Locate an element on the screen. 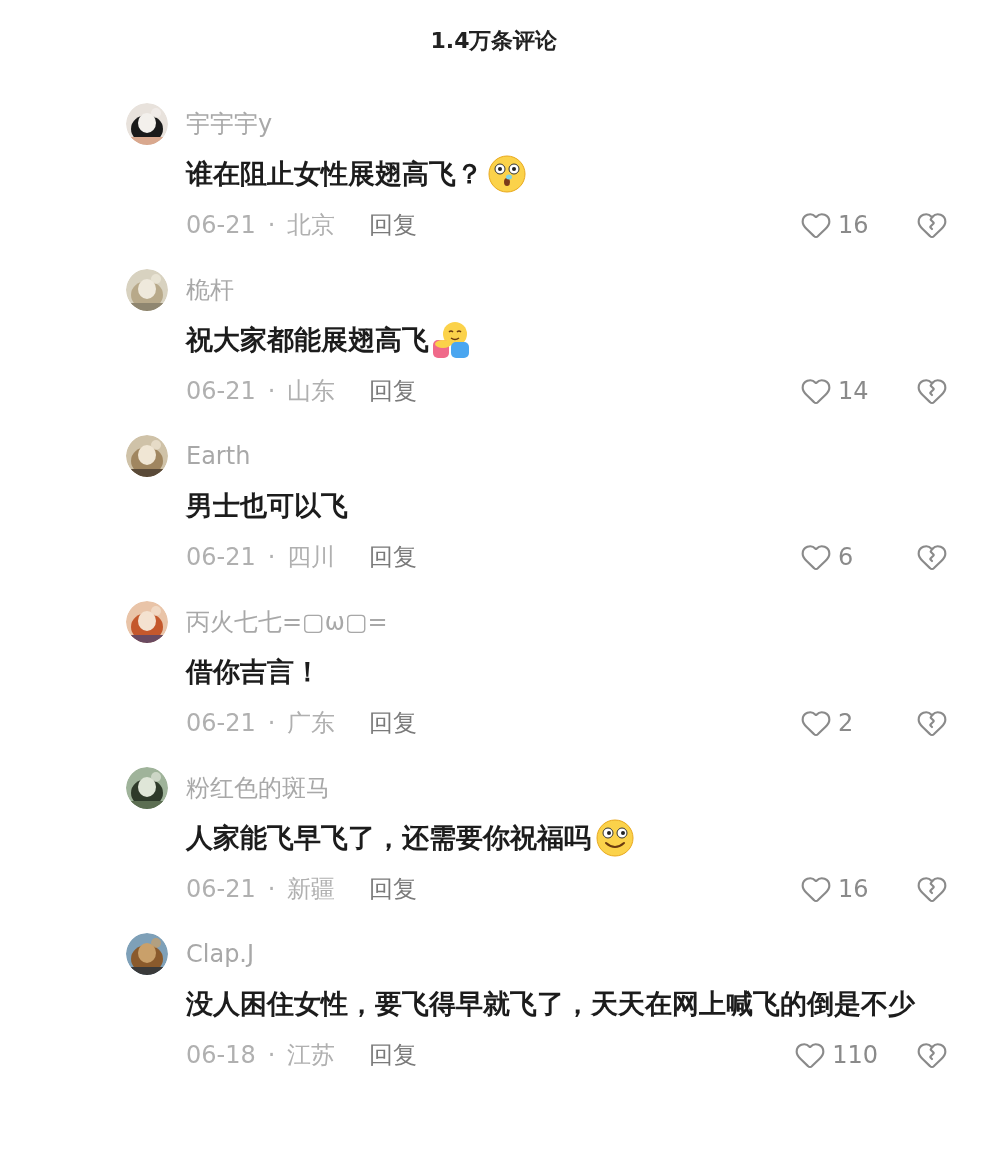 This screenshot has height=1150, width=988. like-count: 14 is located at coordinates (854, 391).